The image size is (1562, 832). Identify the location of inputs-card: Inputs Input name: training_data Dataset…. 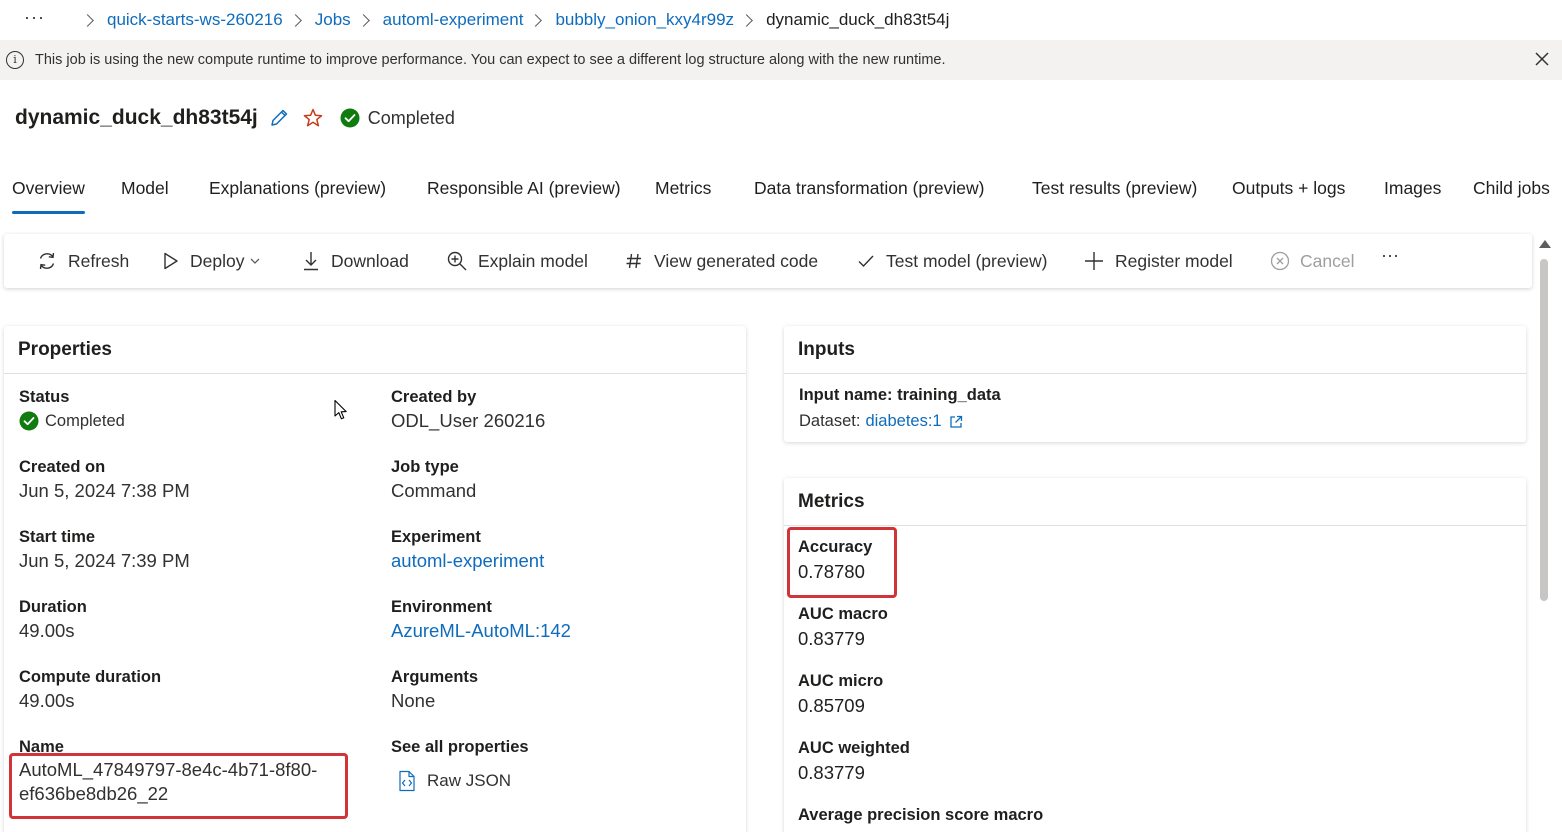
(1155, 384).